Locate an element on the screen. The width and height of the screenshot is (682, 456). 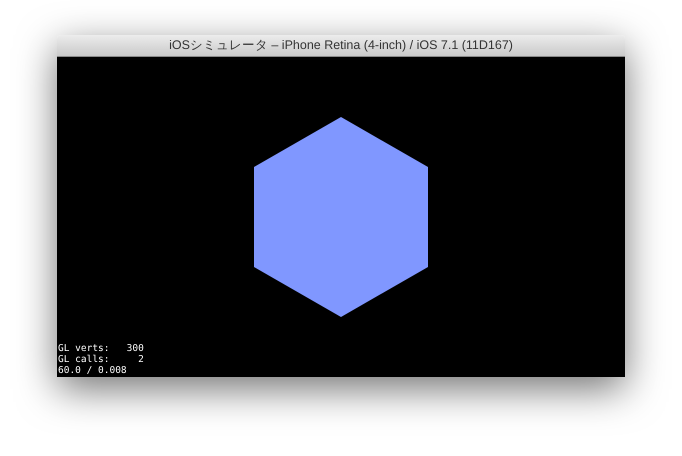
debug-stat-line: 60.0 / 0.008 is located at coordinates (93, 370).